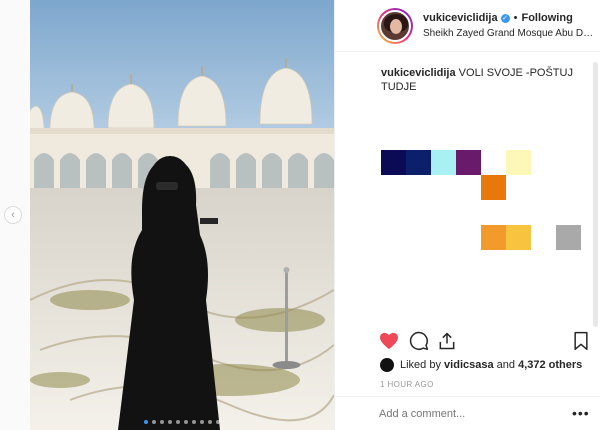 The height and width of the screenshot is (430, 600). What do you see at coordinates (581, 413) in the screenshot?
I see `more-options-button: •••` at bounding box center [581, 413].